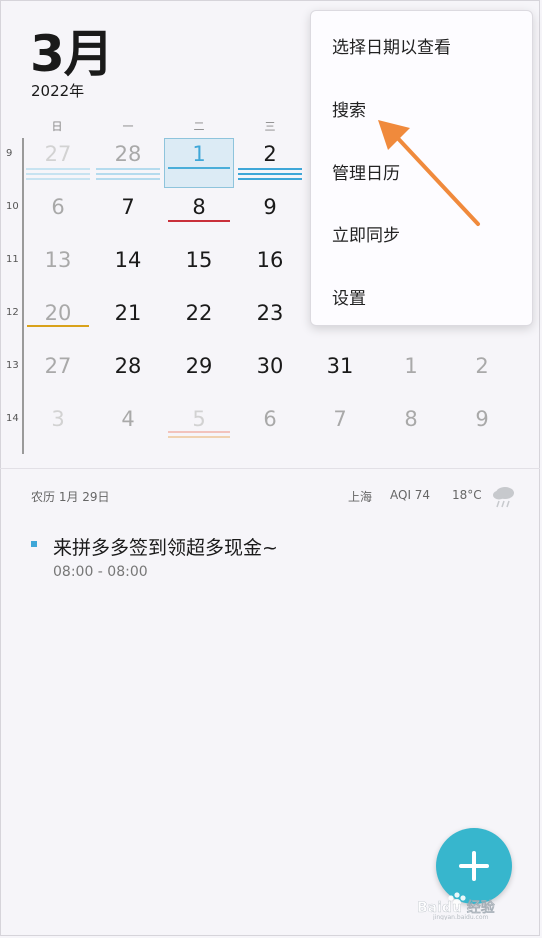 This screenshot has width=542, height=938. I want to click on menu-item-select-date: 选择日期以查看, so click(391, 45).